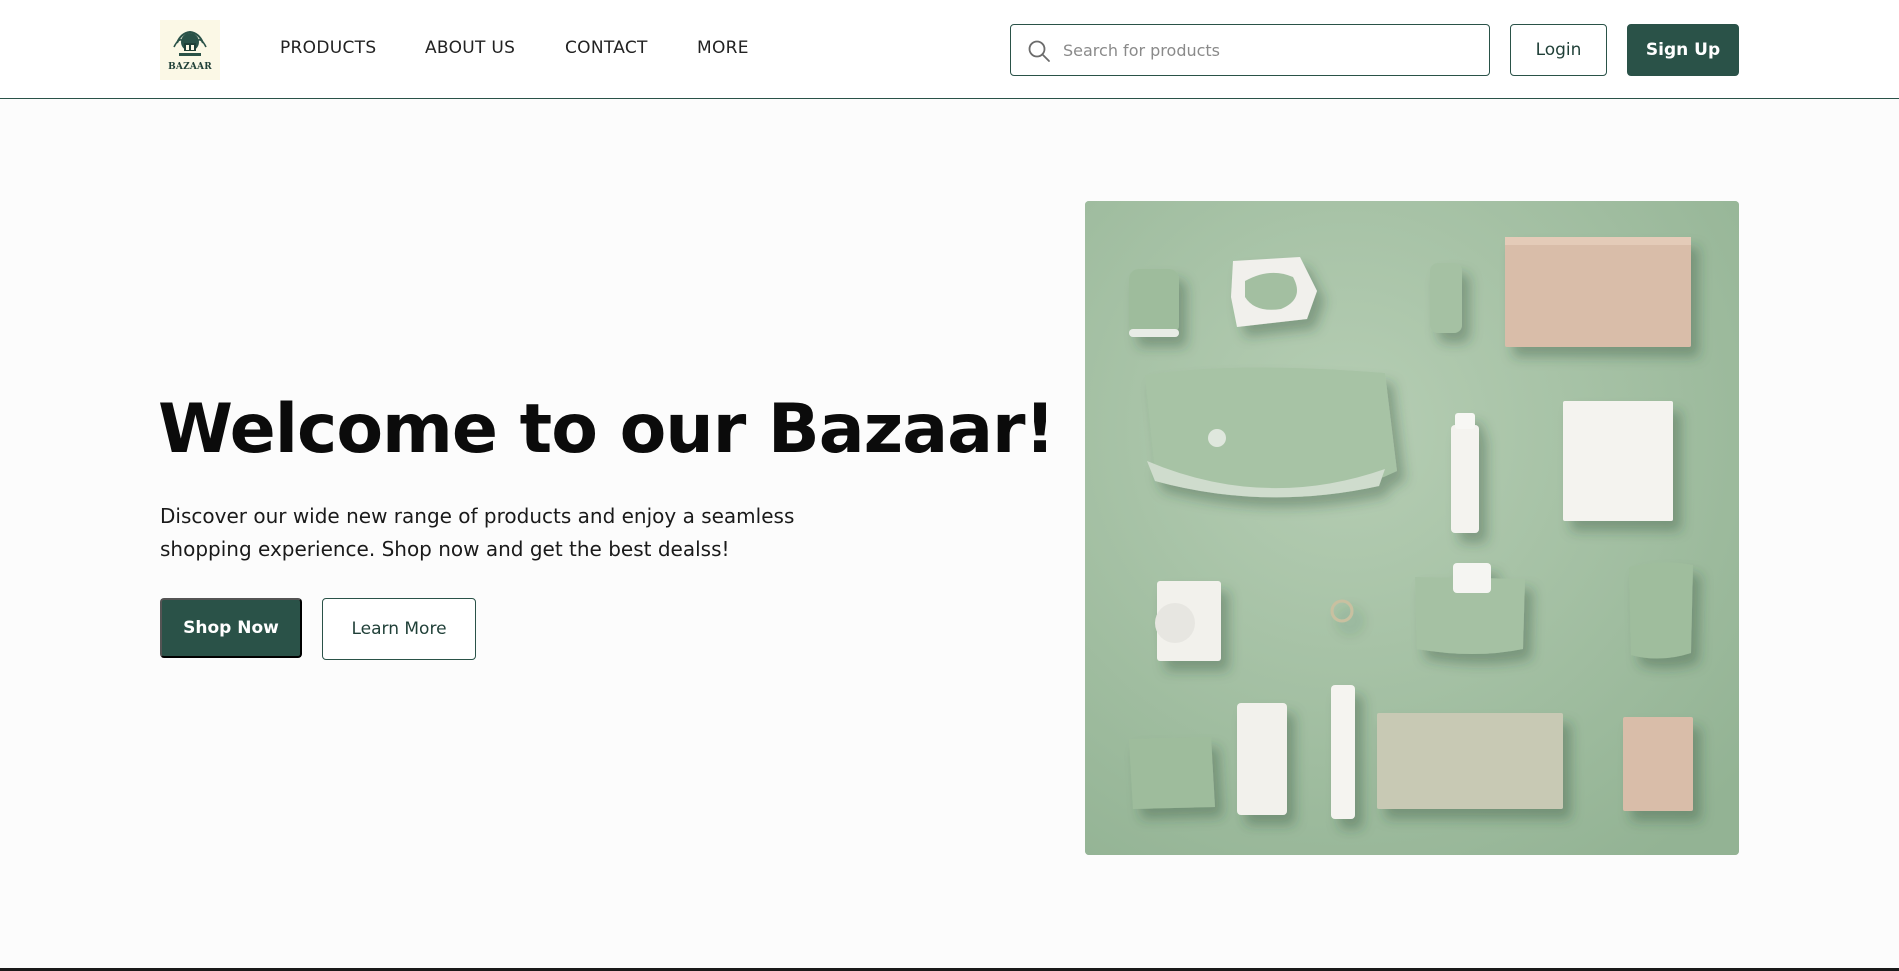 The width and height of the screenshot is (1899, 971). Describe the element at coordinates (607, 429) in the screenshot. I see `hero-title: Welcome to our Bazaar!` at that location.